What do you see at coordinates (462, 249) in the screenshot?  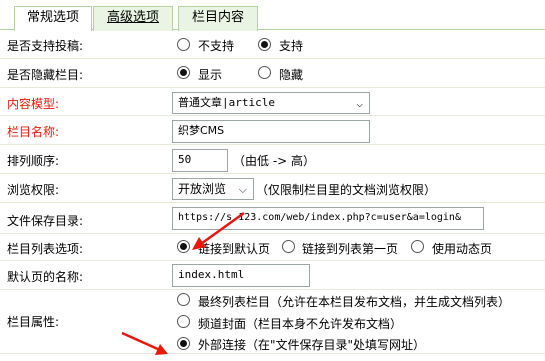 I see `radio-dynamic-page-label: 使用动态页` at bounding box center [462, 249].